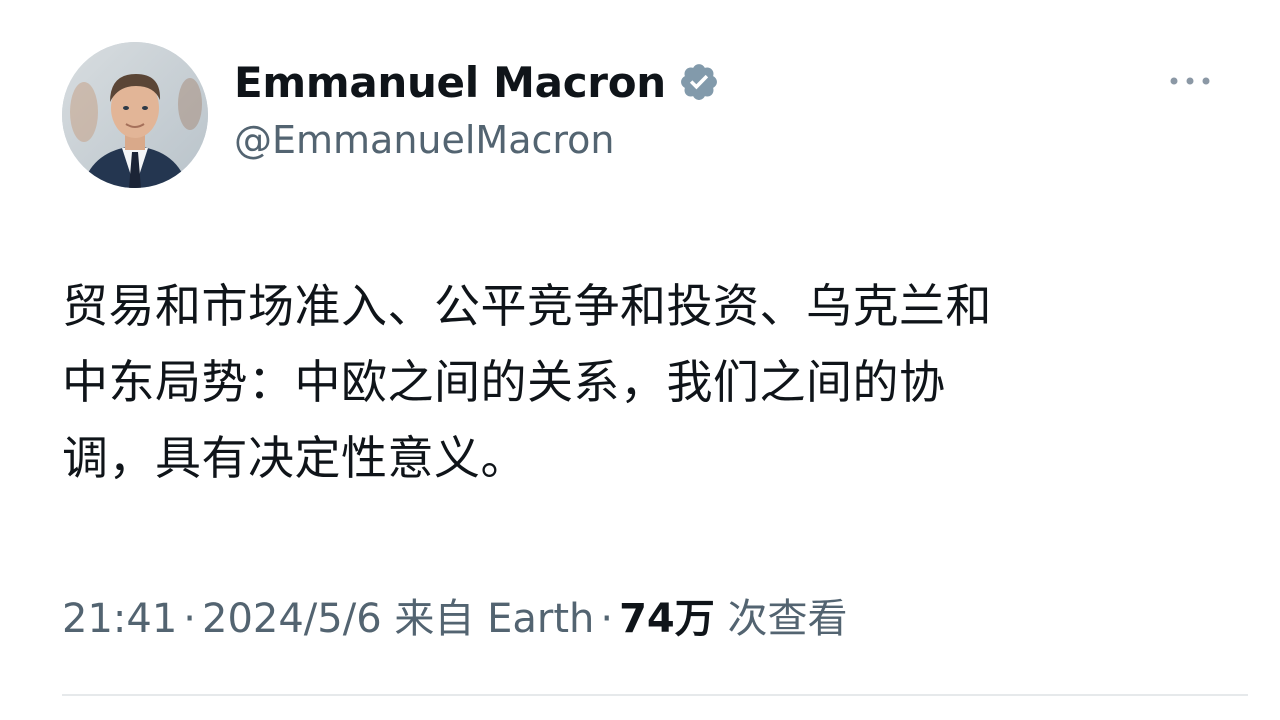  Describe the element at coordinates (294, 458) in the screenshot. I see `tweet-text-line: 调，具有决定性意义。` at that location.